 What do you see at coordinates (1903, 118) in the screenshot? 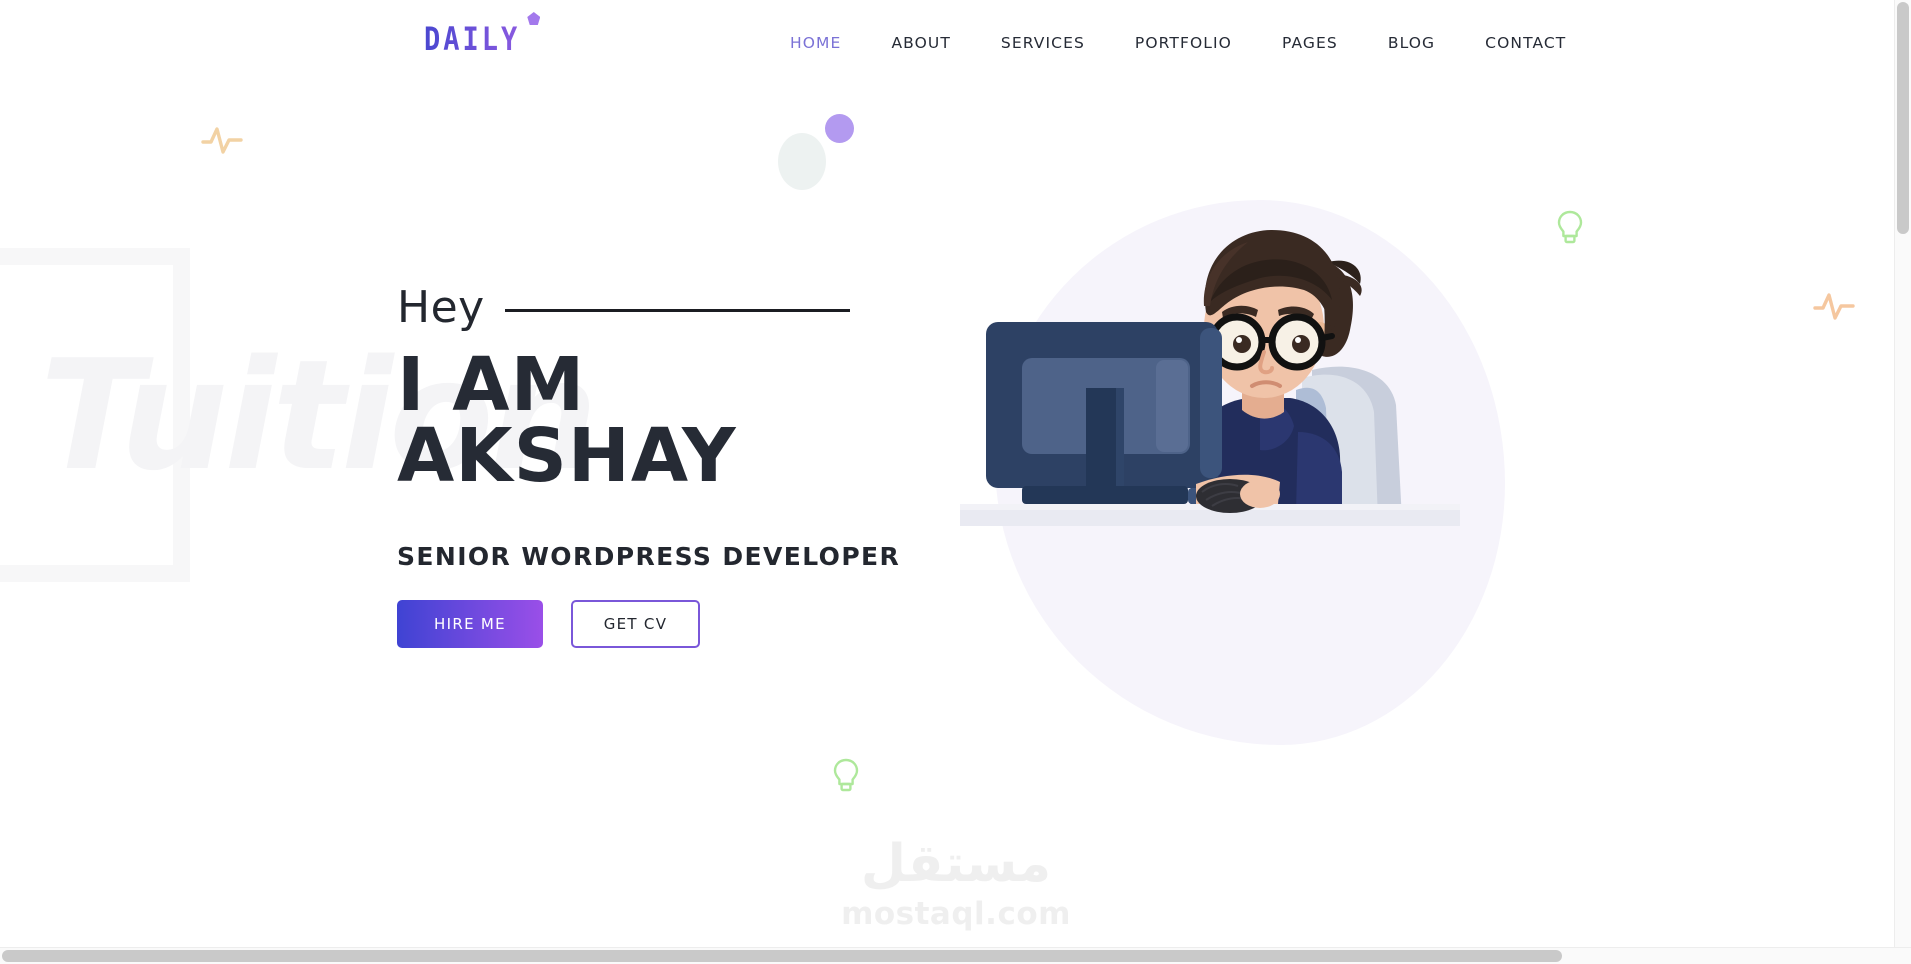
I see `vertical-scrollbar-thumb` at bounding box center [1903, 118].